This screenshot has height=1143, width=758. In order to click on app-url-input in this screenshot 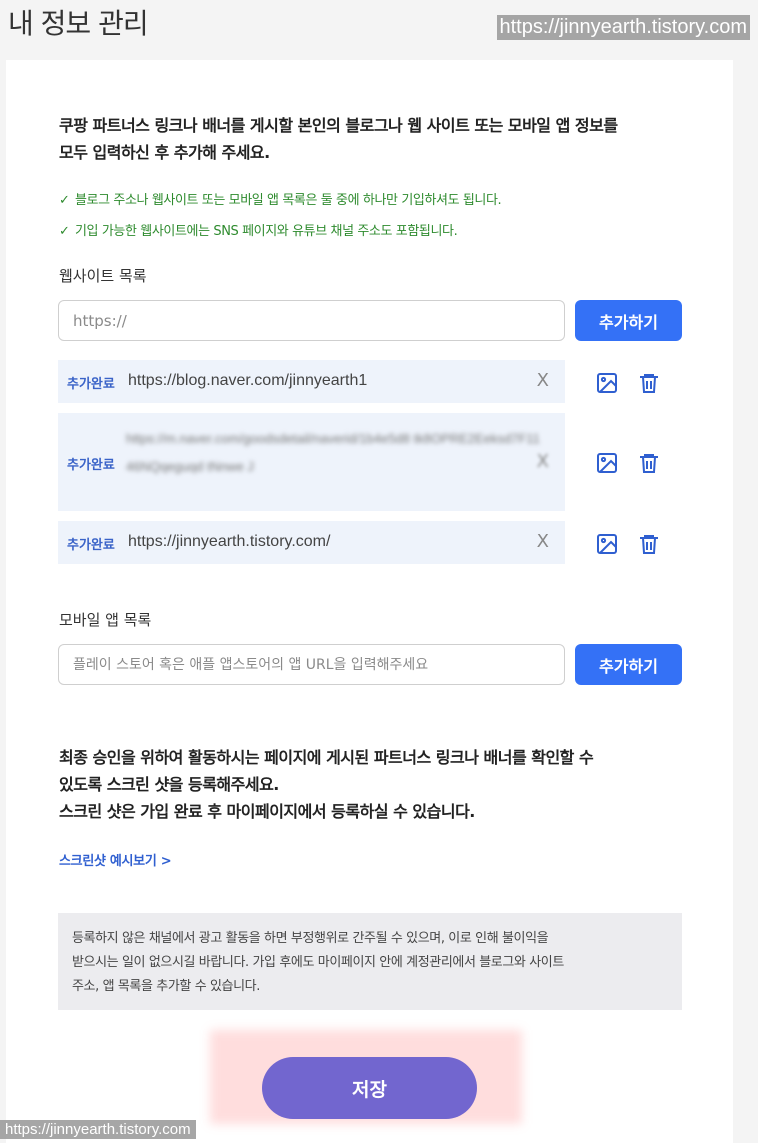, I will do `click(311, 664)`.